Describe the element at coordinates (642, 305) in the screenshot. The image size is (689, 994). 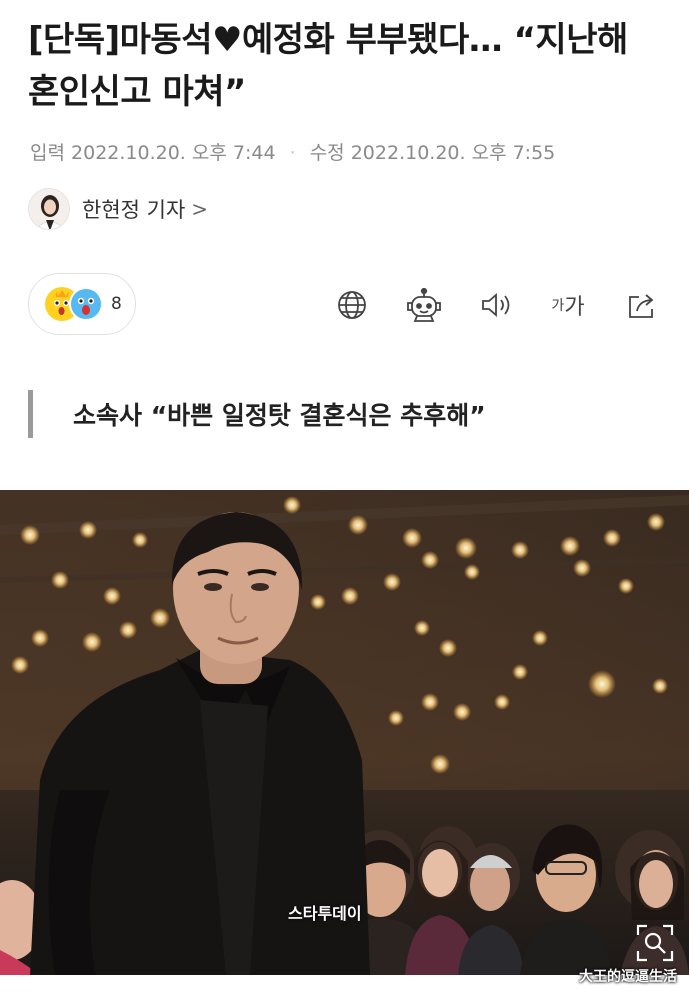
I see `share-icon` at that location.